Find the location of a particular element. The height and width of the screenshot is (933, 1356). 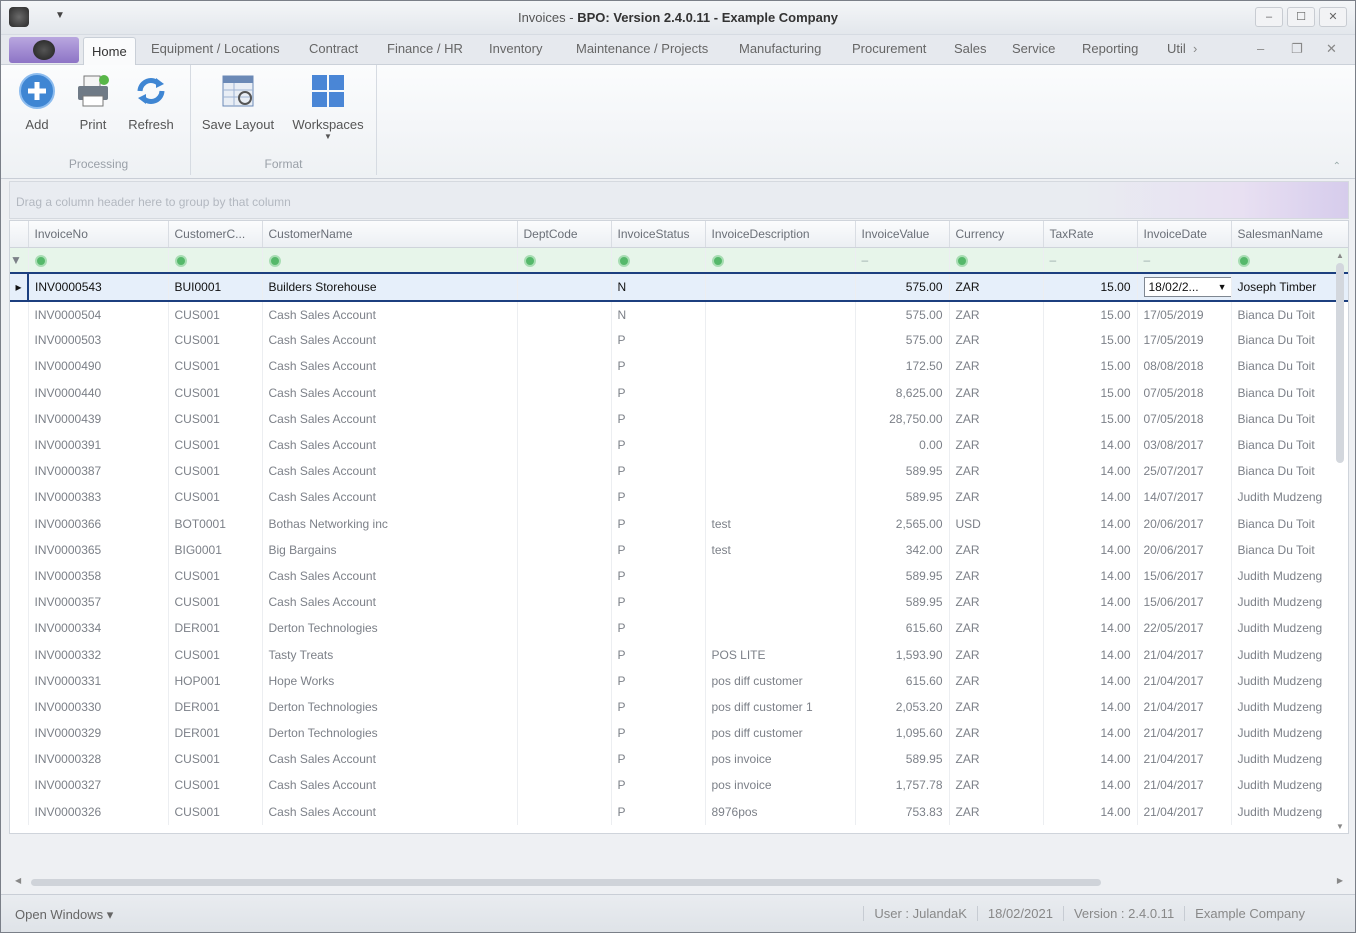

cell-invoicedate: 22/05/2017 is located at coordinates (1184, 628).